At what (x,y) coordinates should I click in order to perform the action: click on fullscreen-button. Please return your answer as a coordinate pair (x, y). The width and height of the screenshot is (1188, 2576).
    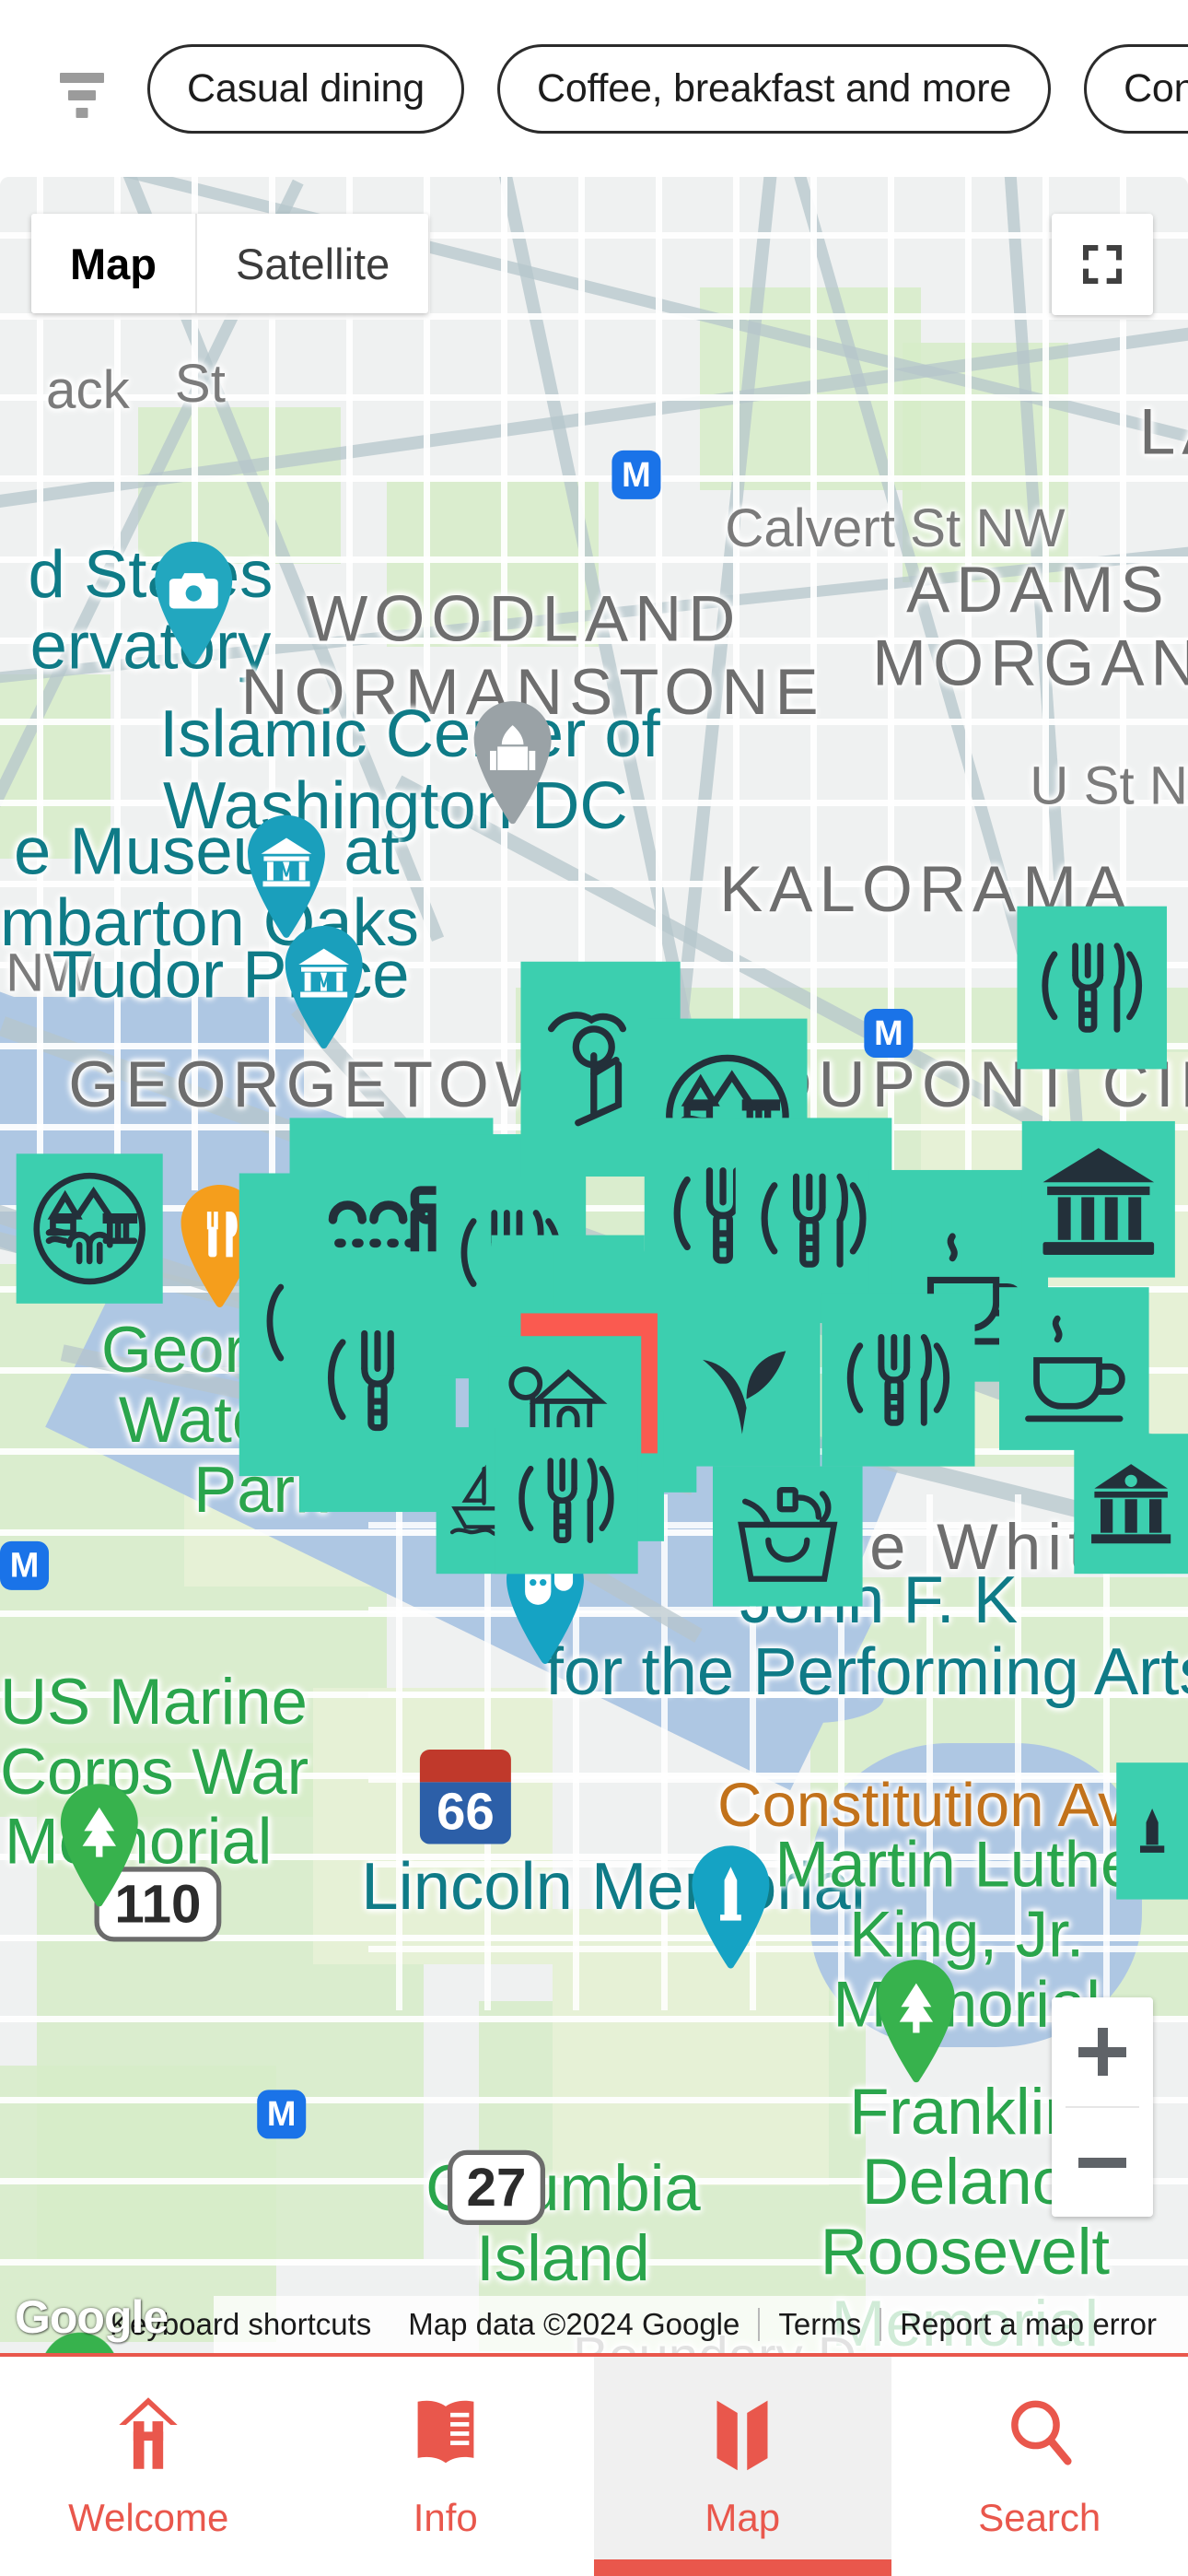
    Looking at the image, I should click on (1102, 264).